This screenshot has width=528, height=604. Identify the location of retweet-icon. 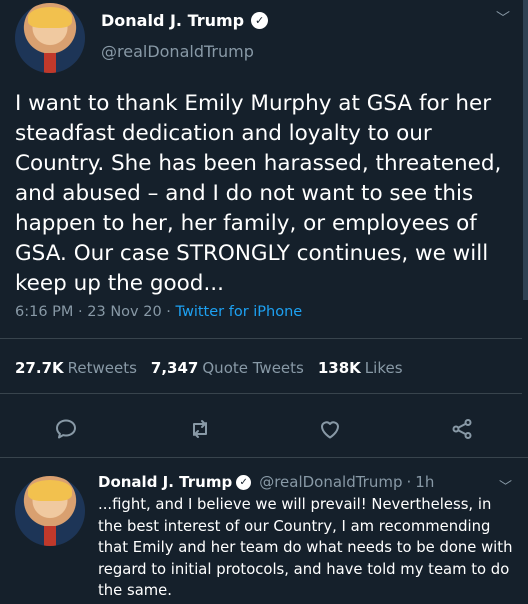
(200, 429).